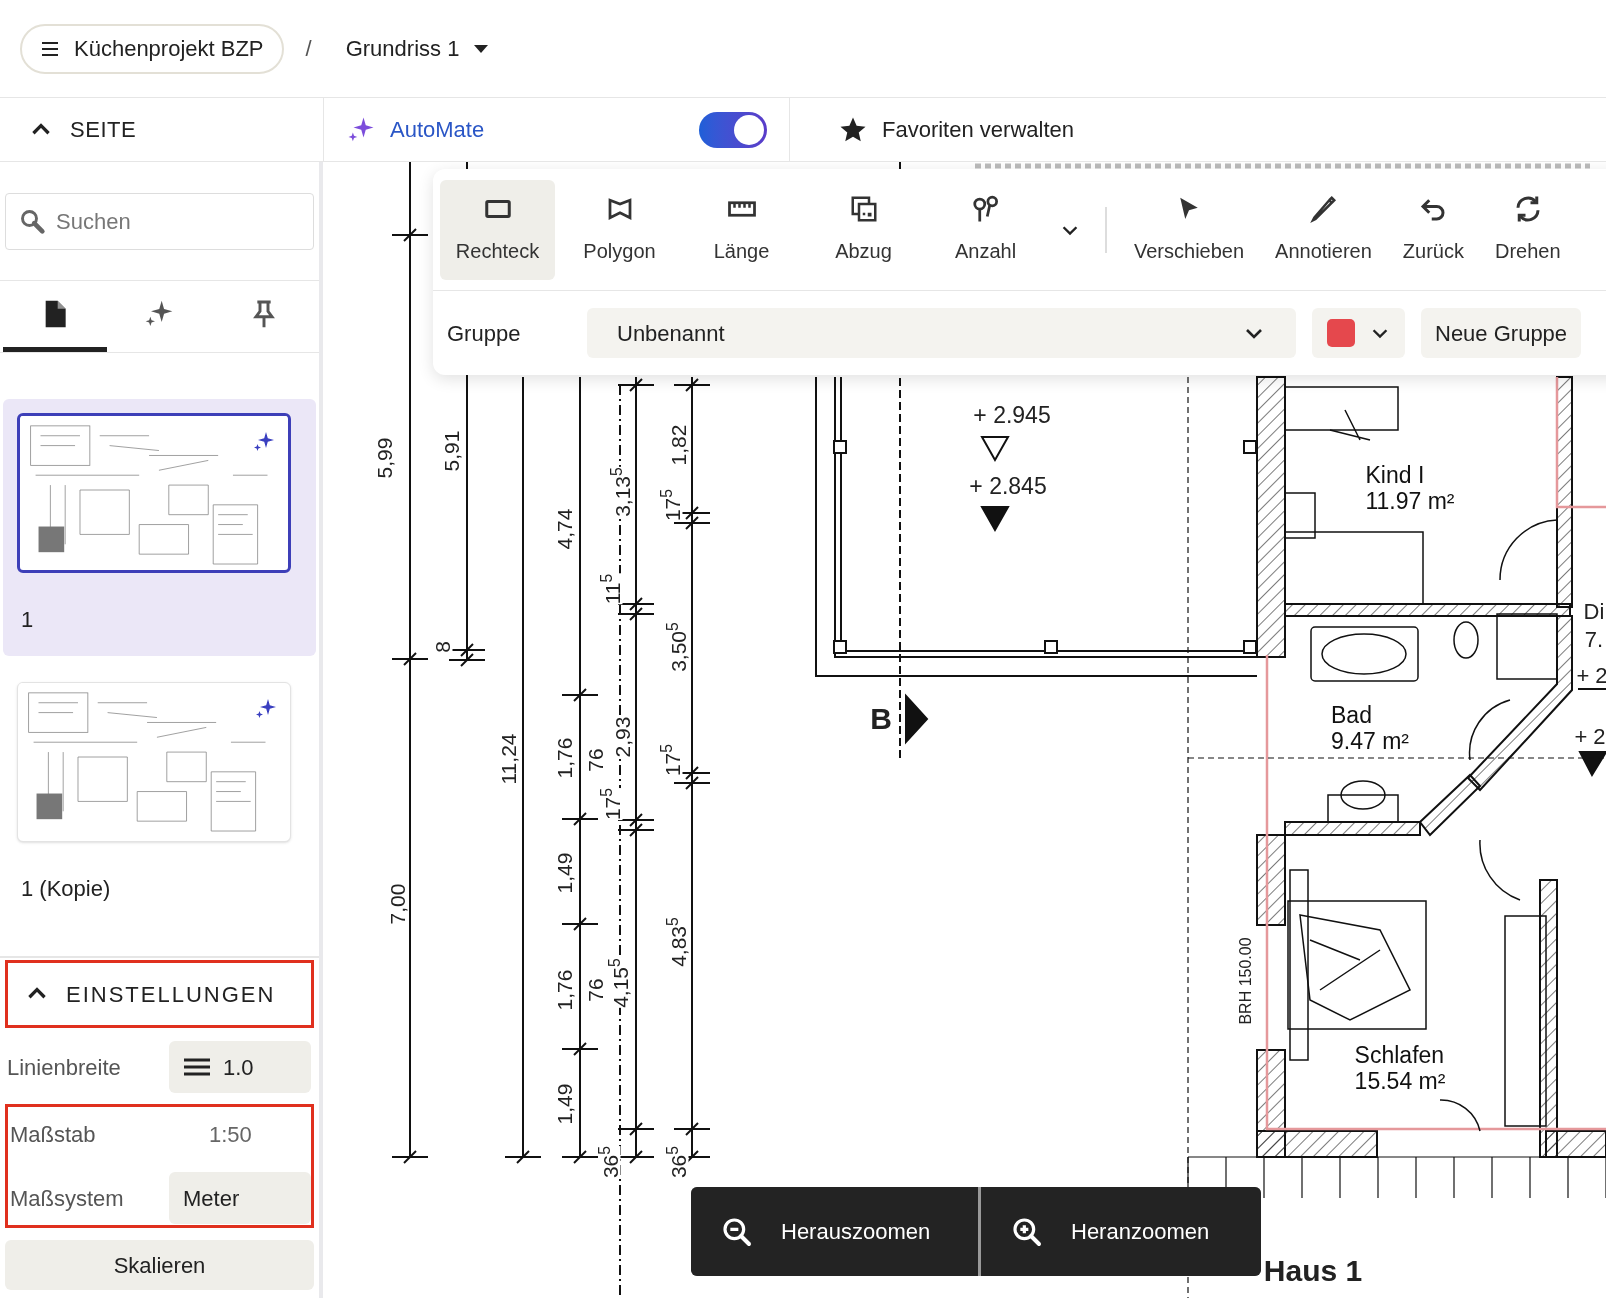 This screenshot has width=1606, height=1298. I want to click on caret-down-icon, so click(481, 48).